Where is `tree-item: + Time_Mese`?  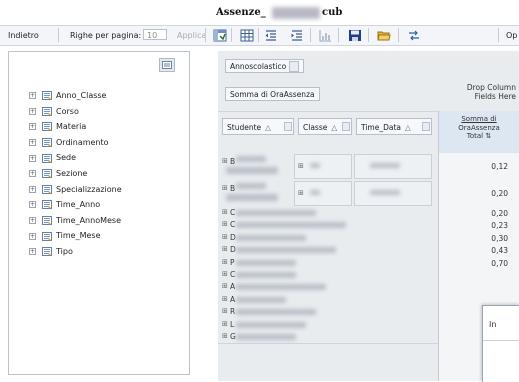 tree-item: + Time_Mese is located at coordinates (75, 236).